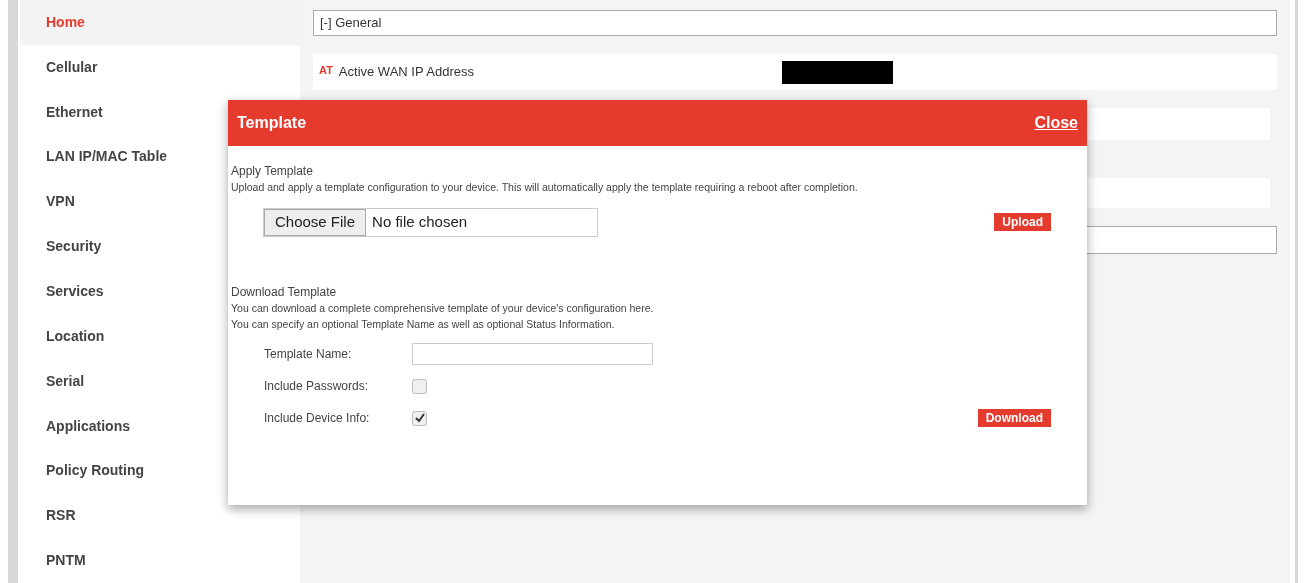 The height and width of the screenshot is (583, 1307). What do you see at coordinates (160, 560) in the screenshot?
I see `sidebar-item: PNTM` at bounding box center [160, 560].